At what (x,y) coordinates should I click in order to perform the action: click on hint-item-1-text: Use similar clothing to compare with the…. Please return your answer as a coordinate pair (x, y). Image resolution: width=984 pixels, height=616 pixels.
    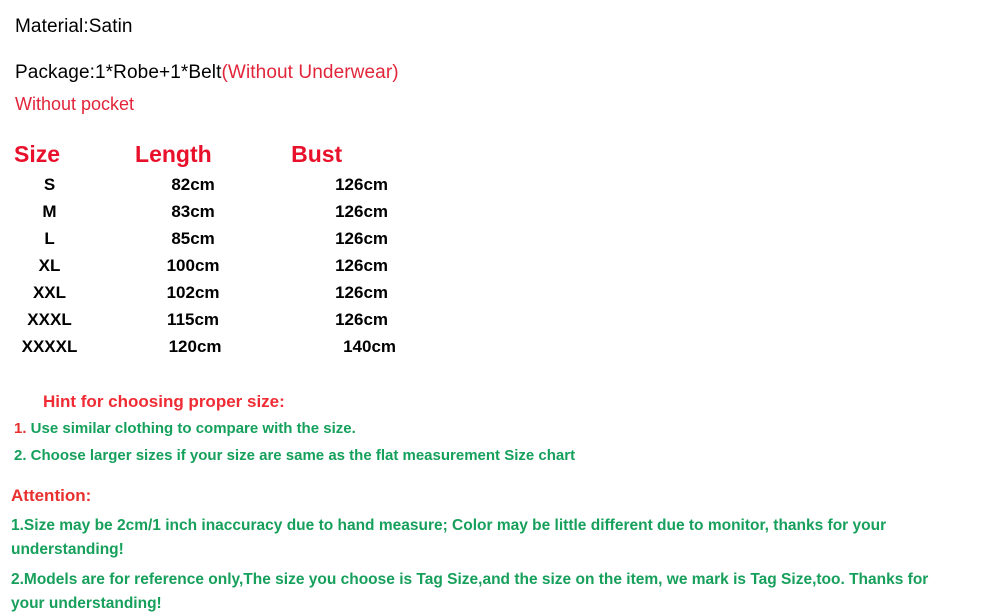
    Looking at the image, I should click on (191, 428).